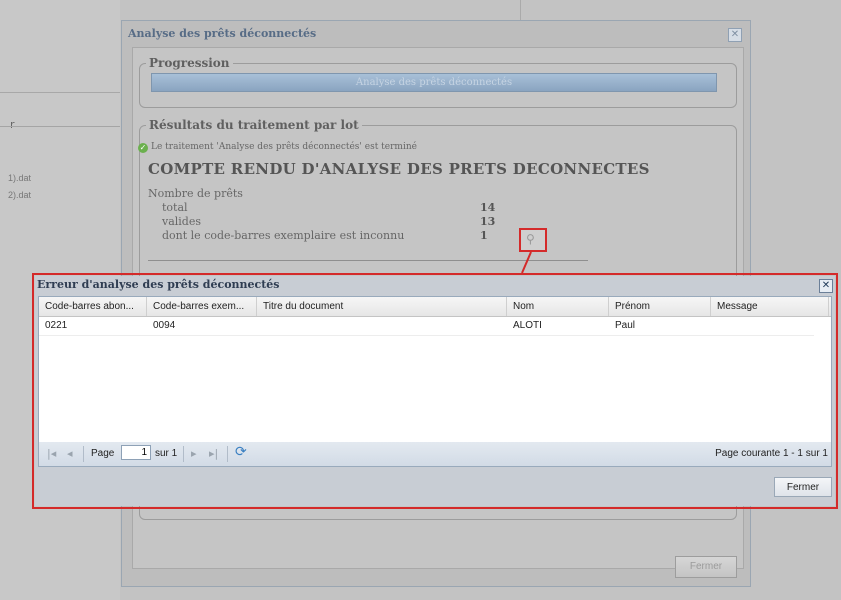 The height and width of the screenshot is (600, 841). Describe the element at coordinates (103, 453) in the screenshot. I see `page-label: Page` at that location.